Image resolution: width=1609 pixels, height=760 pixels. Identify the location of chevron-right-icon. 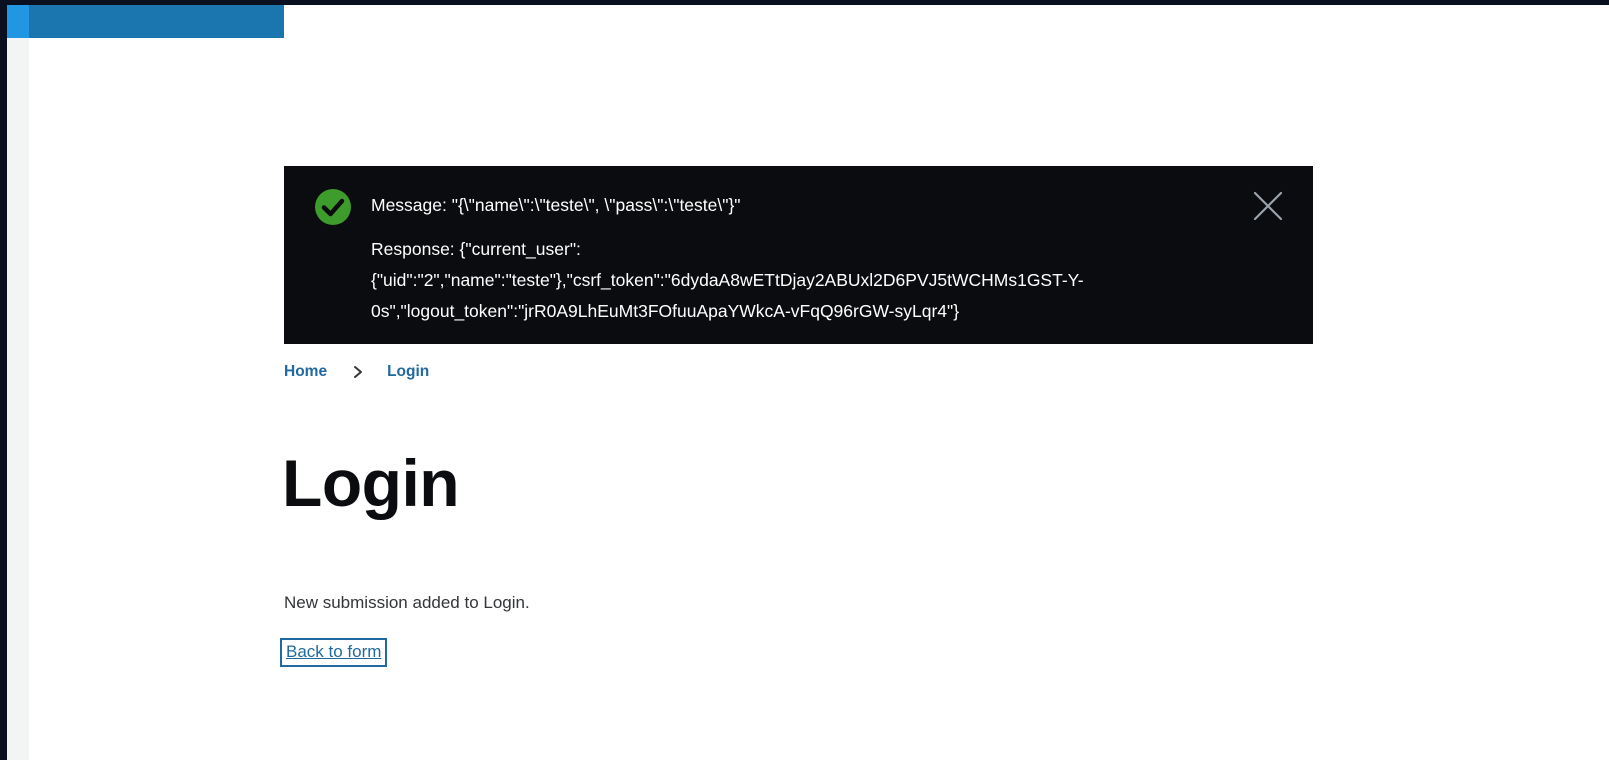
(358, 372).